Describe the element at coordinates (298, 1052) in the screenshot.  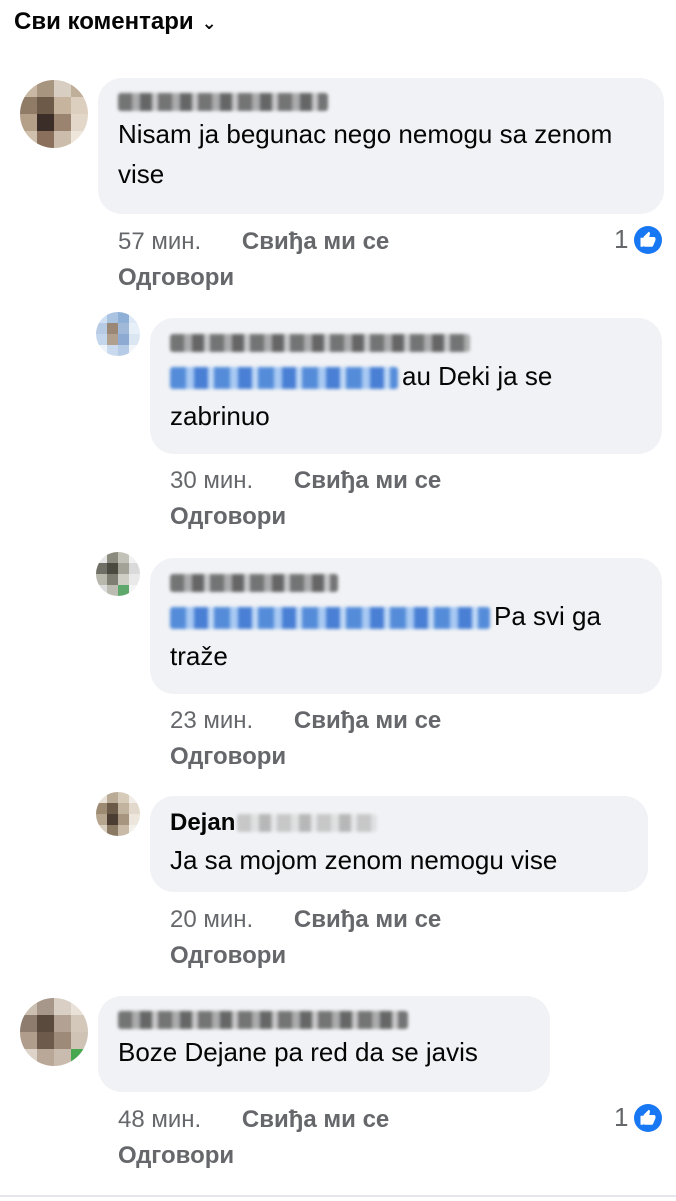
I see `comment-text: Boze Dejane pa red da se javis` at that location.